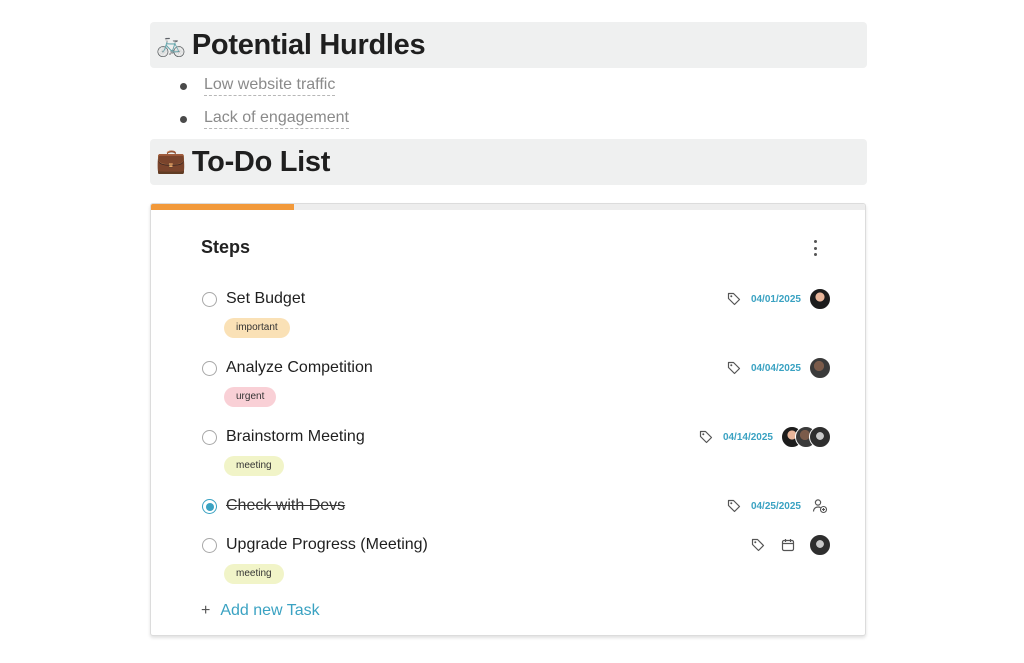 This screenshot has height=663, width=1024. What do you see at coordinates (261, 161) in the screenshot?
I see `heading-text: To-Do List` at bounding box center [261, 161].